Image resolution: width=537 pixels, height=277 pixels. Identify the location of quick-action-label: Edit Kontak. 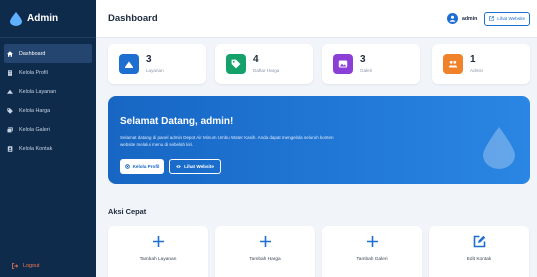
(479, 259).